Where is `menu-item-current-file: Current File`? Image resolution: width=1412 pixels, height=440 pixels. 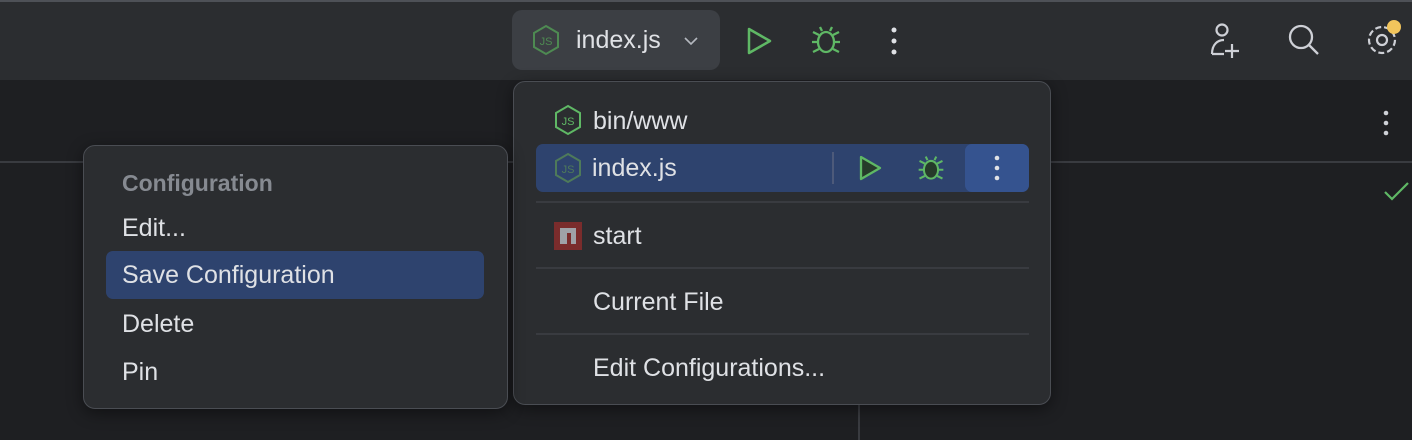
menu-item-current-file: Current File is located at coordinates (658, 302).